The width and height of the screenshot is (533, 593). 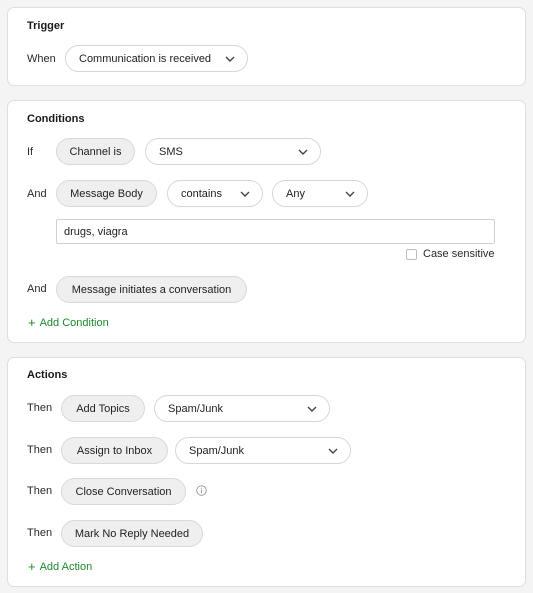 What do you see at coordinates (37, 194) in the screenshot?
I see `condition-label-and: And` at bounding box center [37, 194].